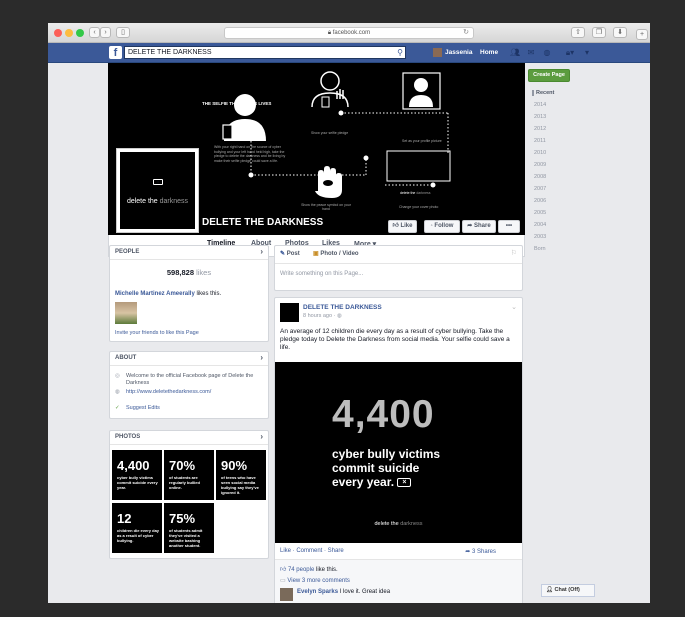 Image resolution: width=685 pixels, height=617 pixels. What do you see at coordinates (237, 103) in the screenshot?
I see `cover-top-caption: THE SELFIE THAT SAVES LIVES` at bounding box center [237, 103].